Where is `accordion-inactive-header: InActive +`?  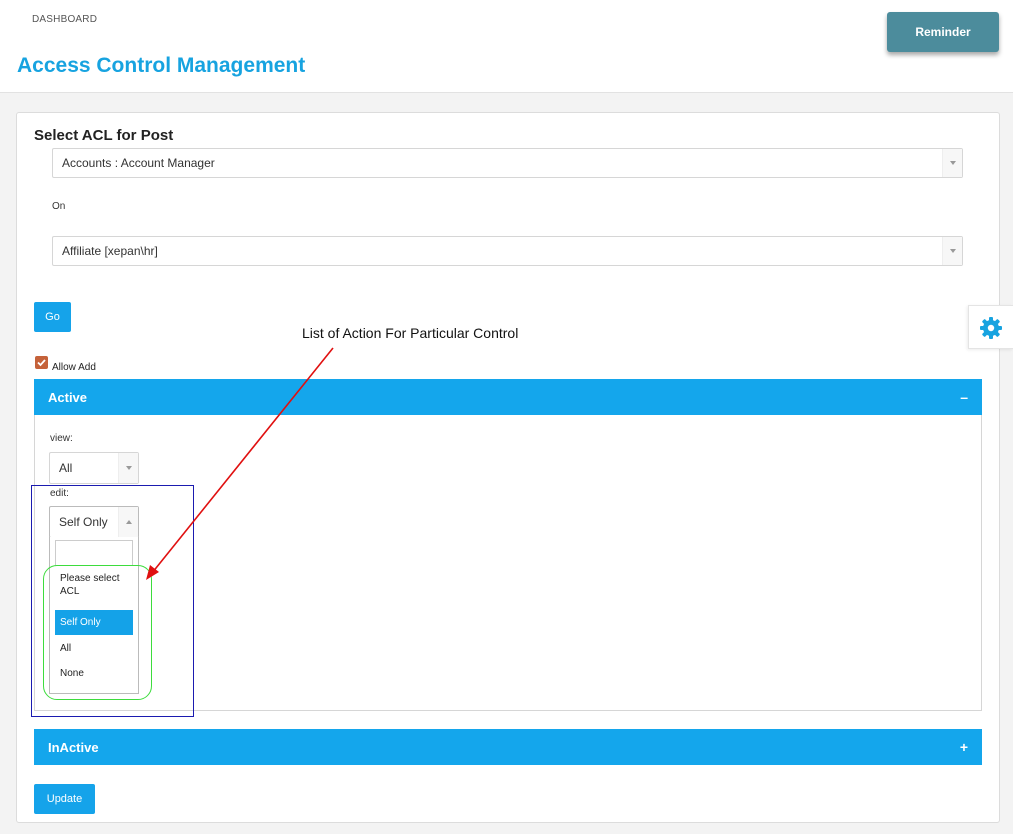
accordion-inactive-header: InActive + is located at coordinates (508, 747).